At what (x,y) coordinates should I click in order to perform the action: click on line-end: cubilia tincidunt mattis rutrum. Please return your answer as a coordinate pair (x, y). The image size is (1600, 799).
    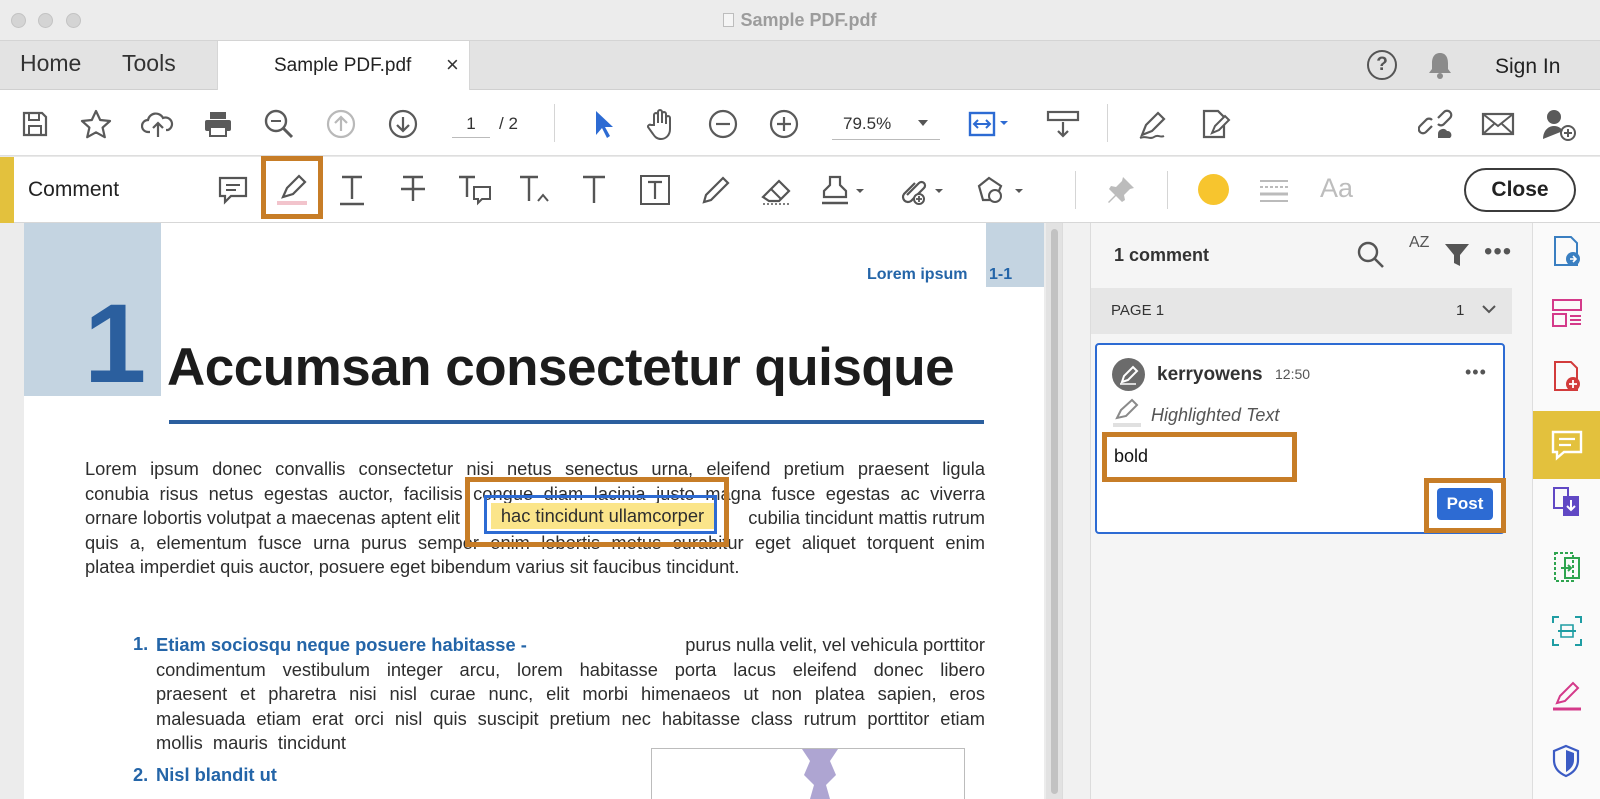
    Looking at the image, I should click on (866, 517).